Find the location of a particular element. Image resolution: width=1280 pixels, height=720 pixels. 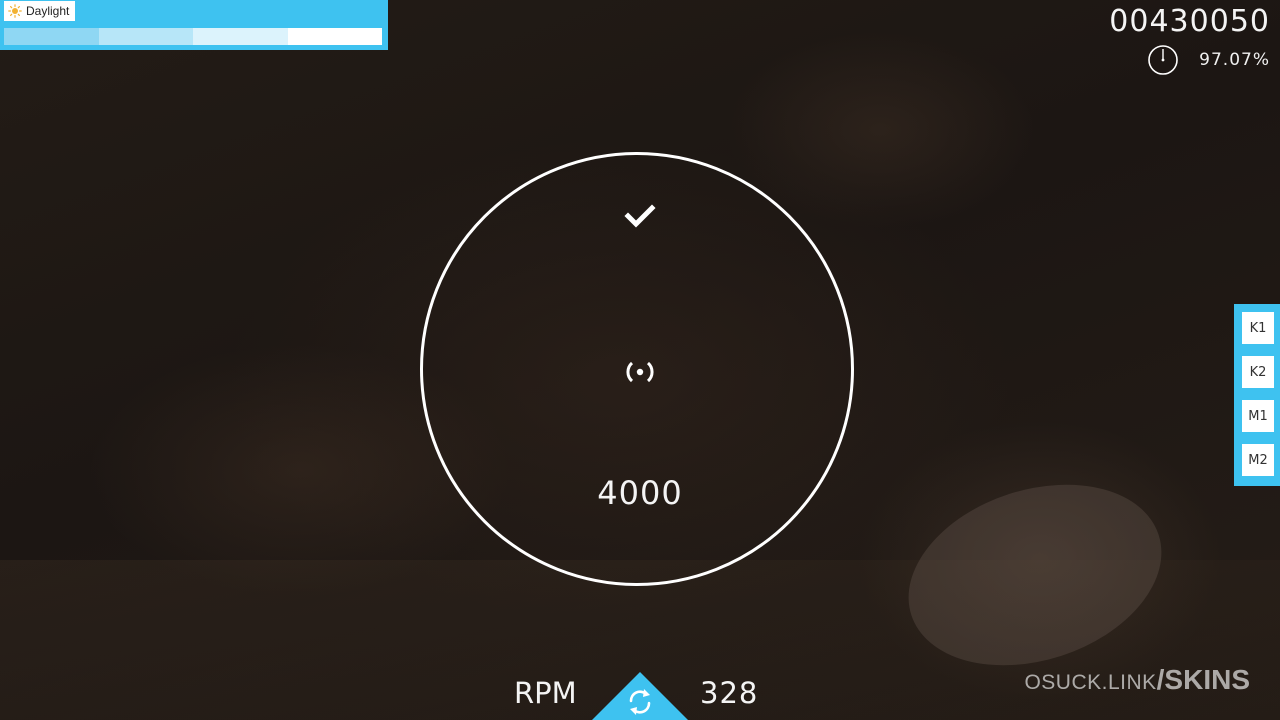

watermark-suffix: /SKINS is located at coordinates (1203, 679).